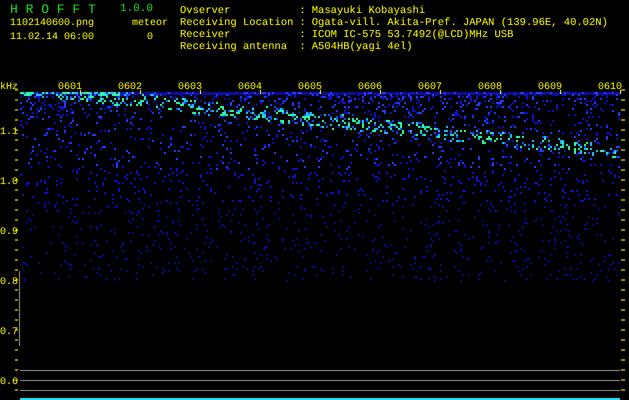 This screenshot has height=400, width=629. What do you see at coordinates (9, 332) in the screenshot?
I see `frequency-label: 0.7` at bounding box center [9, 332].